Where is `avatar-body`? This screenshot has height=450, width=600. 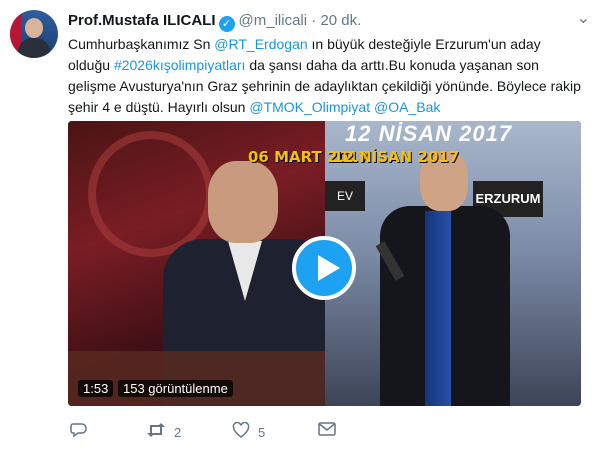 avatar-body is located at coordinates (34, 48).